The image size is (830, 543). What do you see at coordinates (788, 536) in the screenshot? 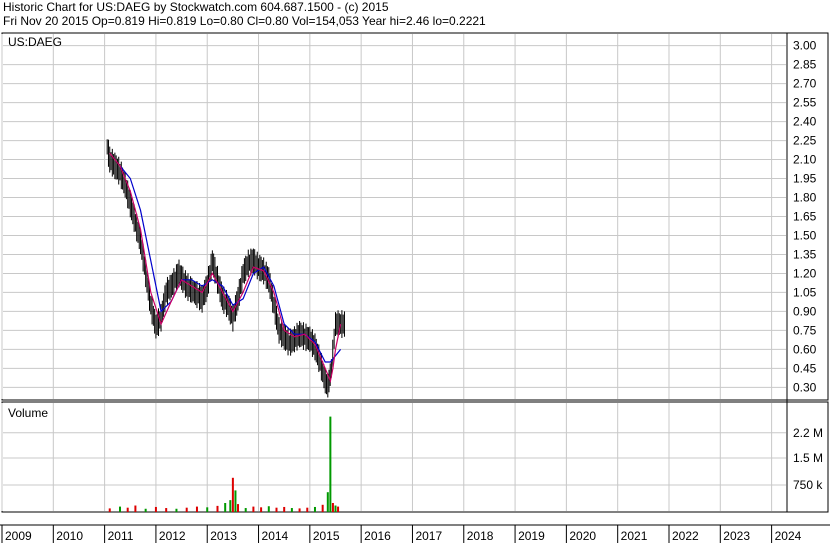
I see `year-label: 2024` at bounding box center [788, 536].